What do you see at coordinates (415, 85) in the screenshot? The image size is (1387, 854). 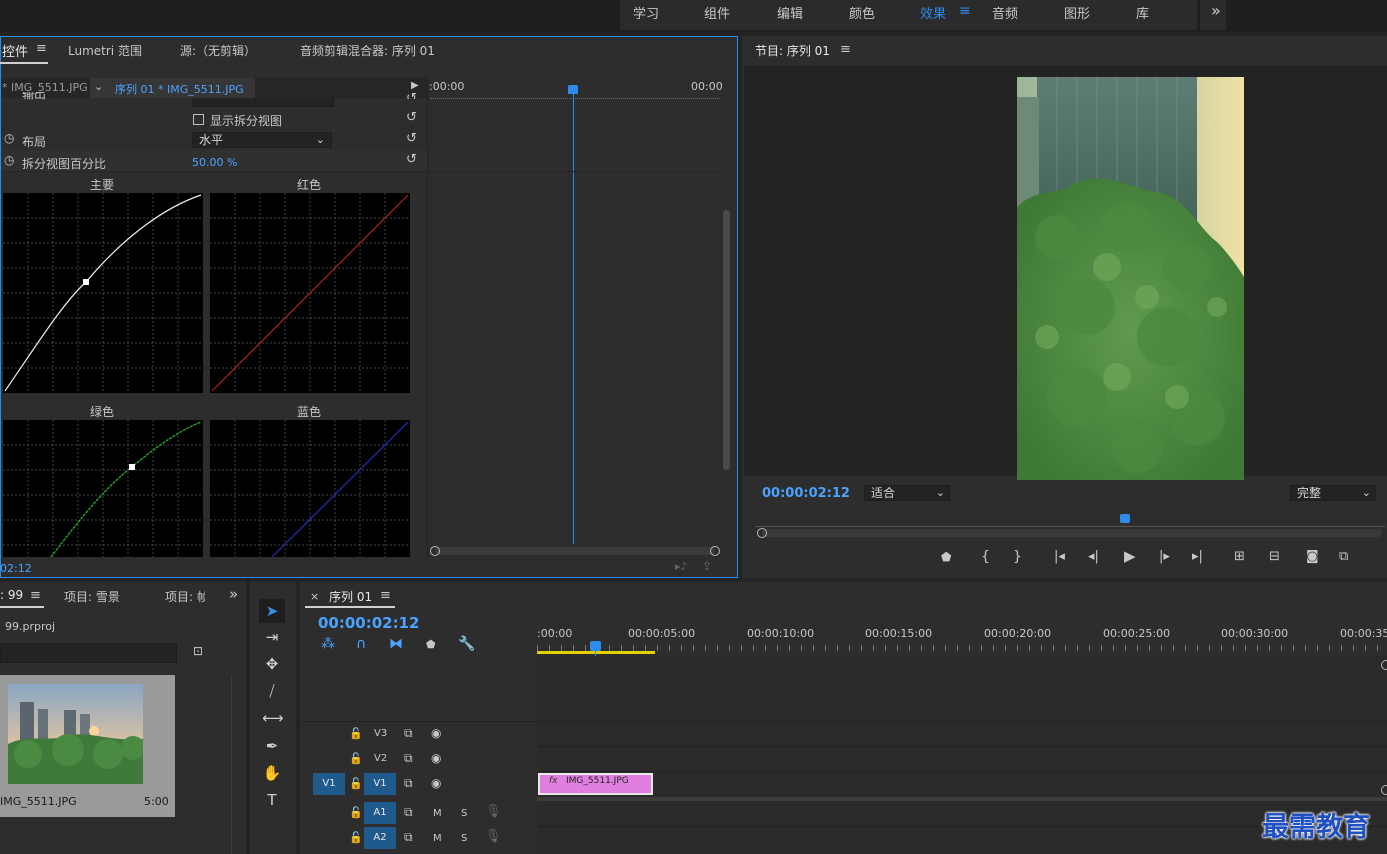 I see `expand-arrow-icon: ▶` at bounding box center [415, 85].